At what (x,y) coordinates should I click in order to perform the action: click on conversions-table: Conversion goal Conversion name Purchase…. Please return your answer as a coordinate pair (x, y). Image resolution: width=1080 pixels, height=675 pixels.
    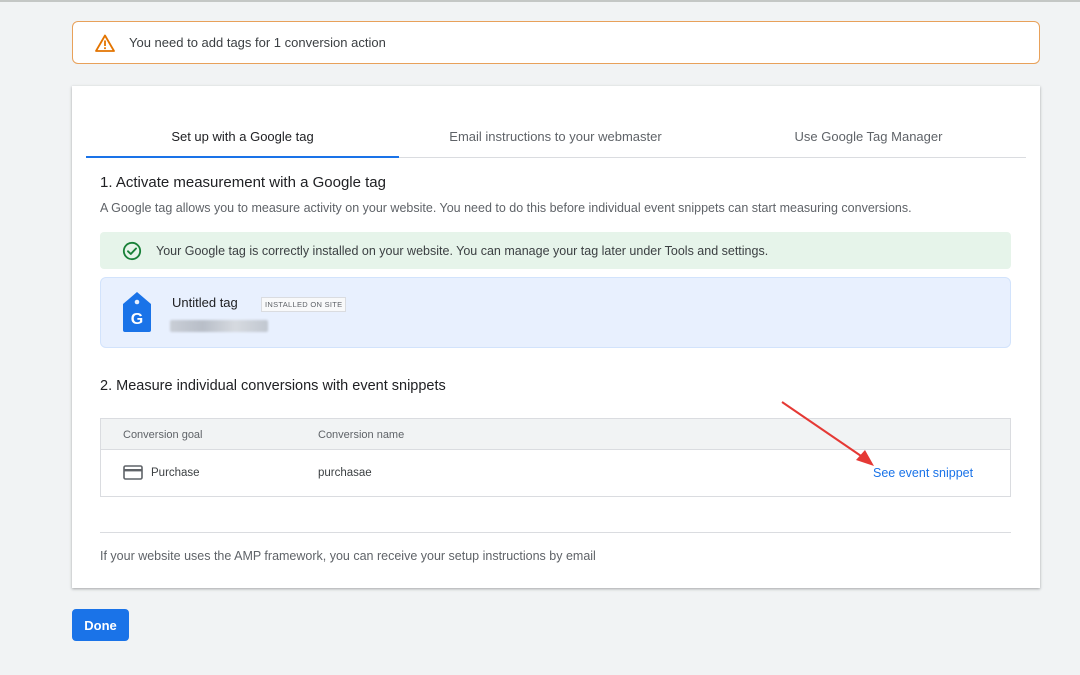
    Looking at the image, I should click on (555, 457).